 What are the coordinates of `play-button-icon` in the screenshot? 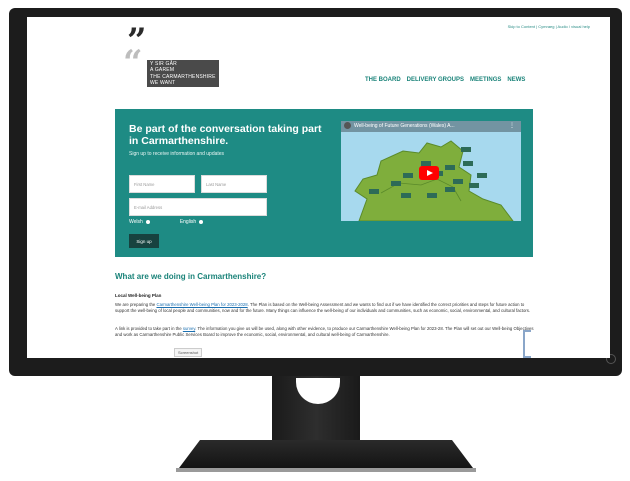 It's located at (429, 173).